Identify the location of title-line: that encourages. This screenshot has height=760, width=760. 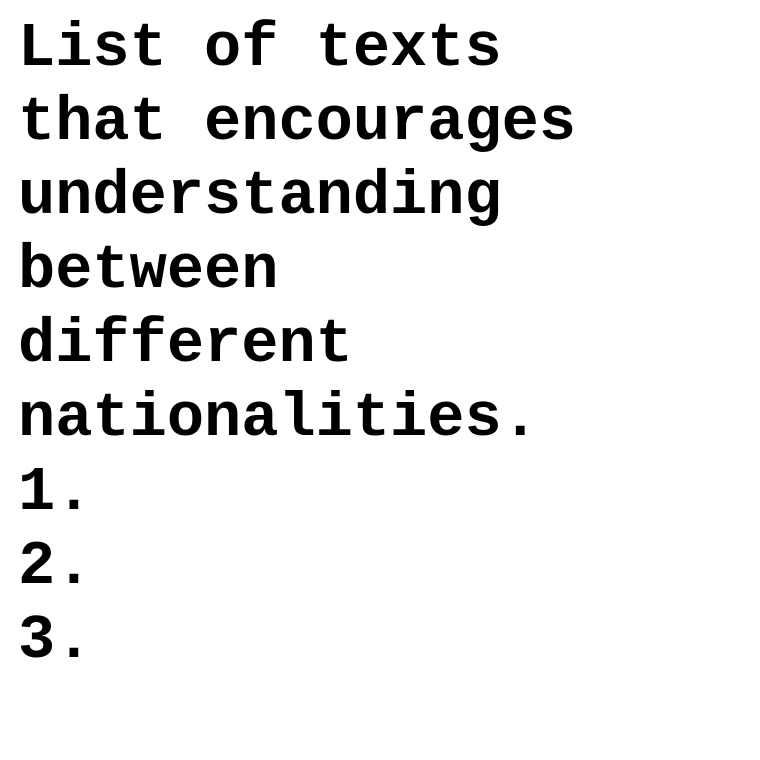
(297, 122).